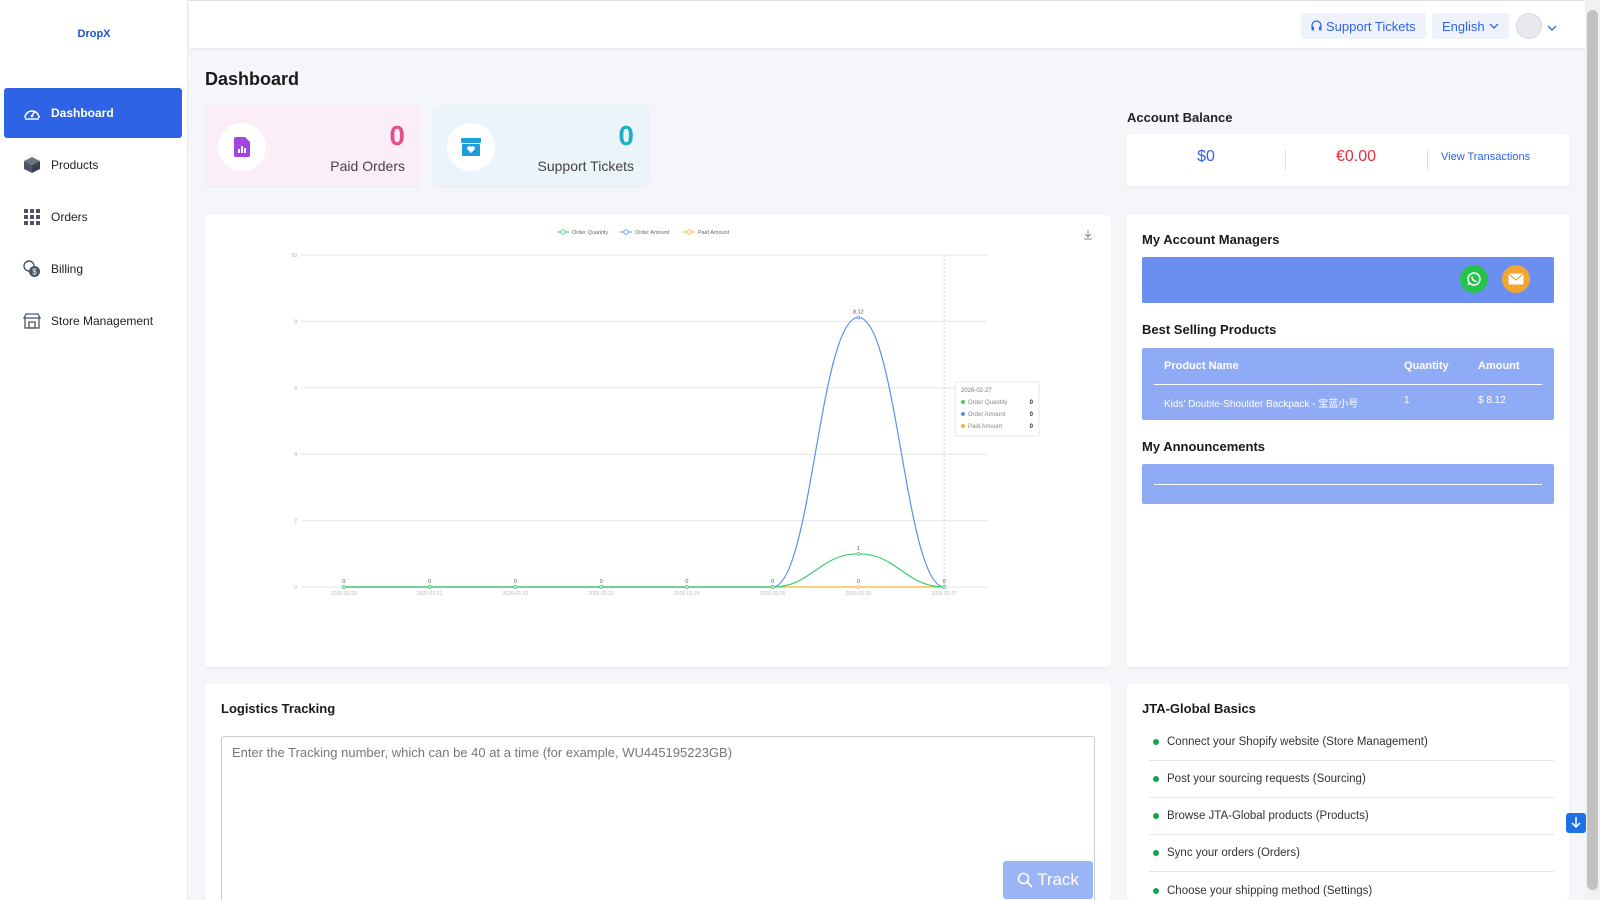 Image resolution: width=1600 pixels, height=900 pixels. I want to click on sidebar-item-billing: $ Billing, so click(93, 269).